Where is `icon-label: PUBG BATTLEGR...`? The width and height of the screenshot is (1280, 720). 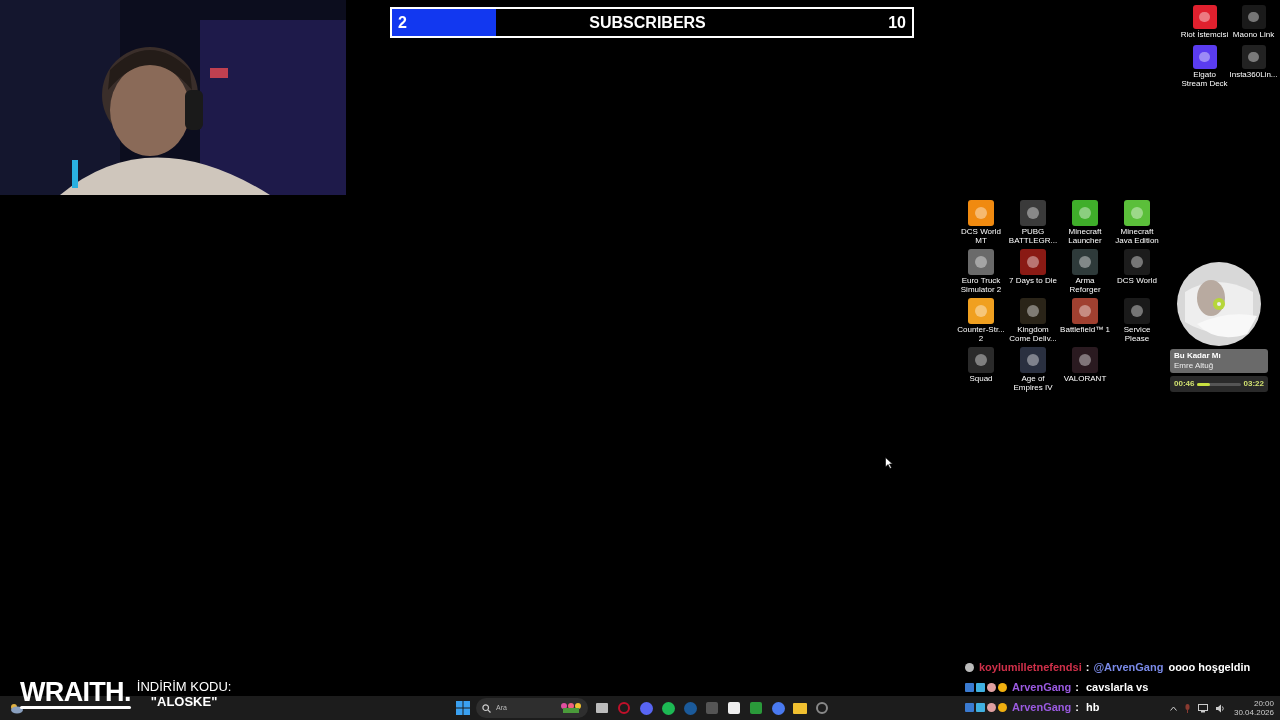
icon-label: PUBG BATTLEGR... is located at coordinates (1033, 236).